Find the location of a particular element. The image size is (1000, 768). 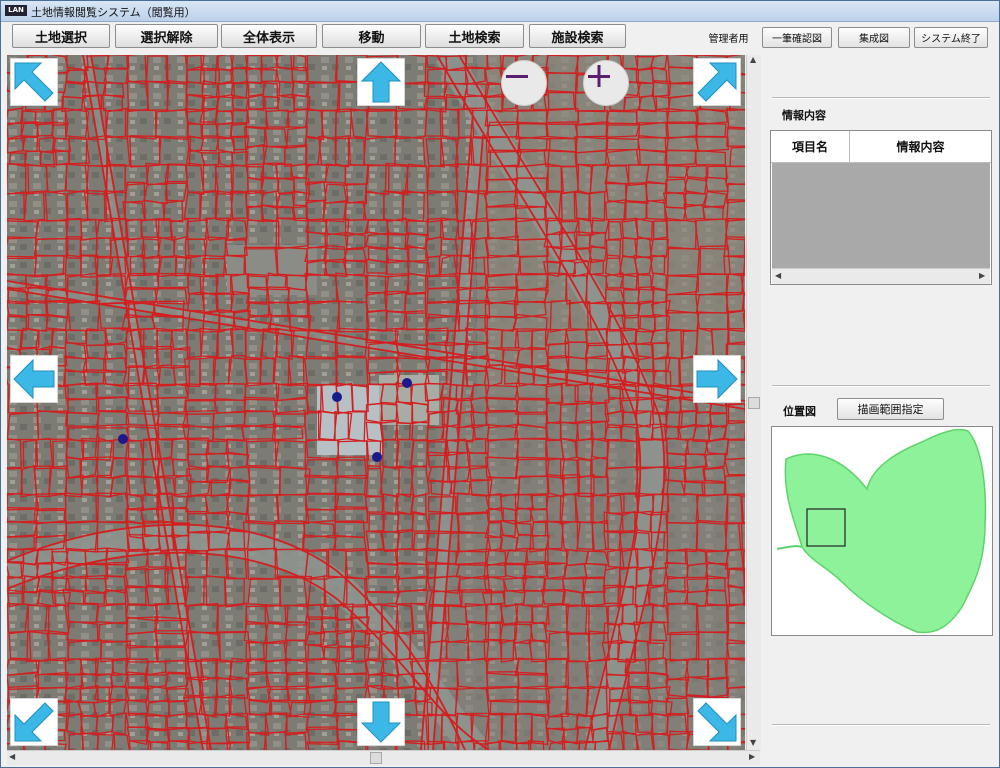

arrow-up-left-icon is located at coordinates (34, 82).